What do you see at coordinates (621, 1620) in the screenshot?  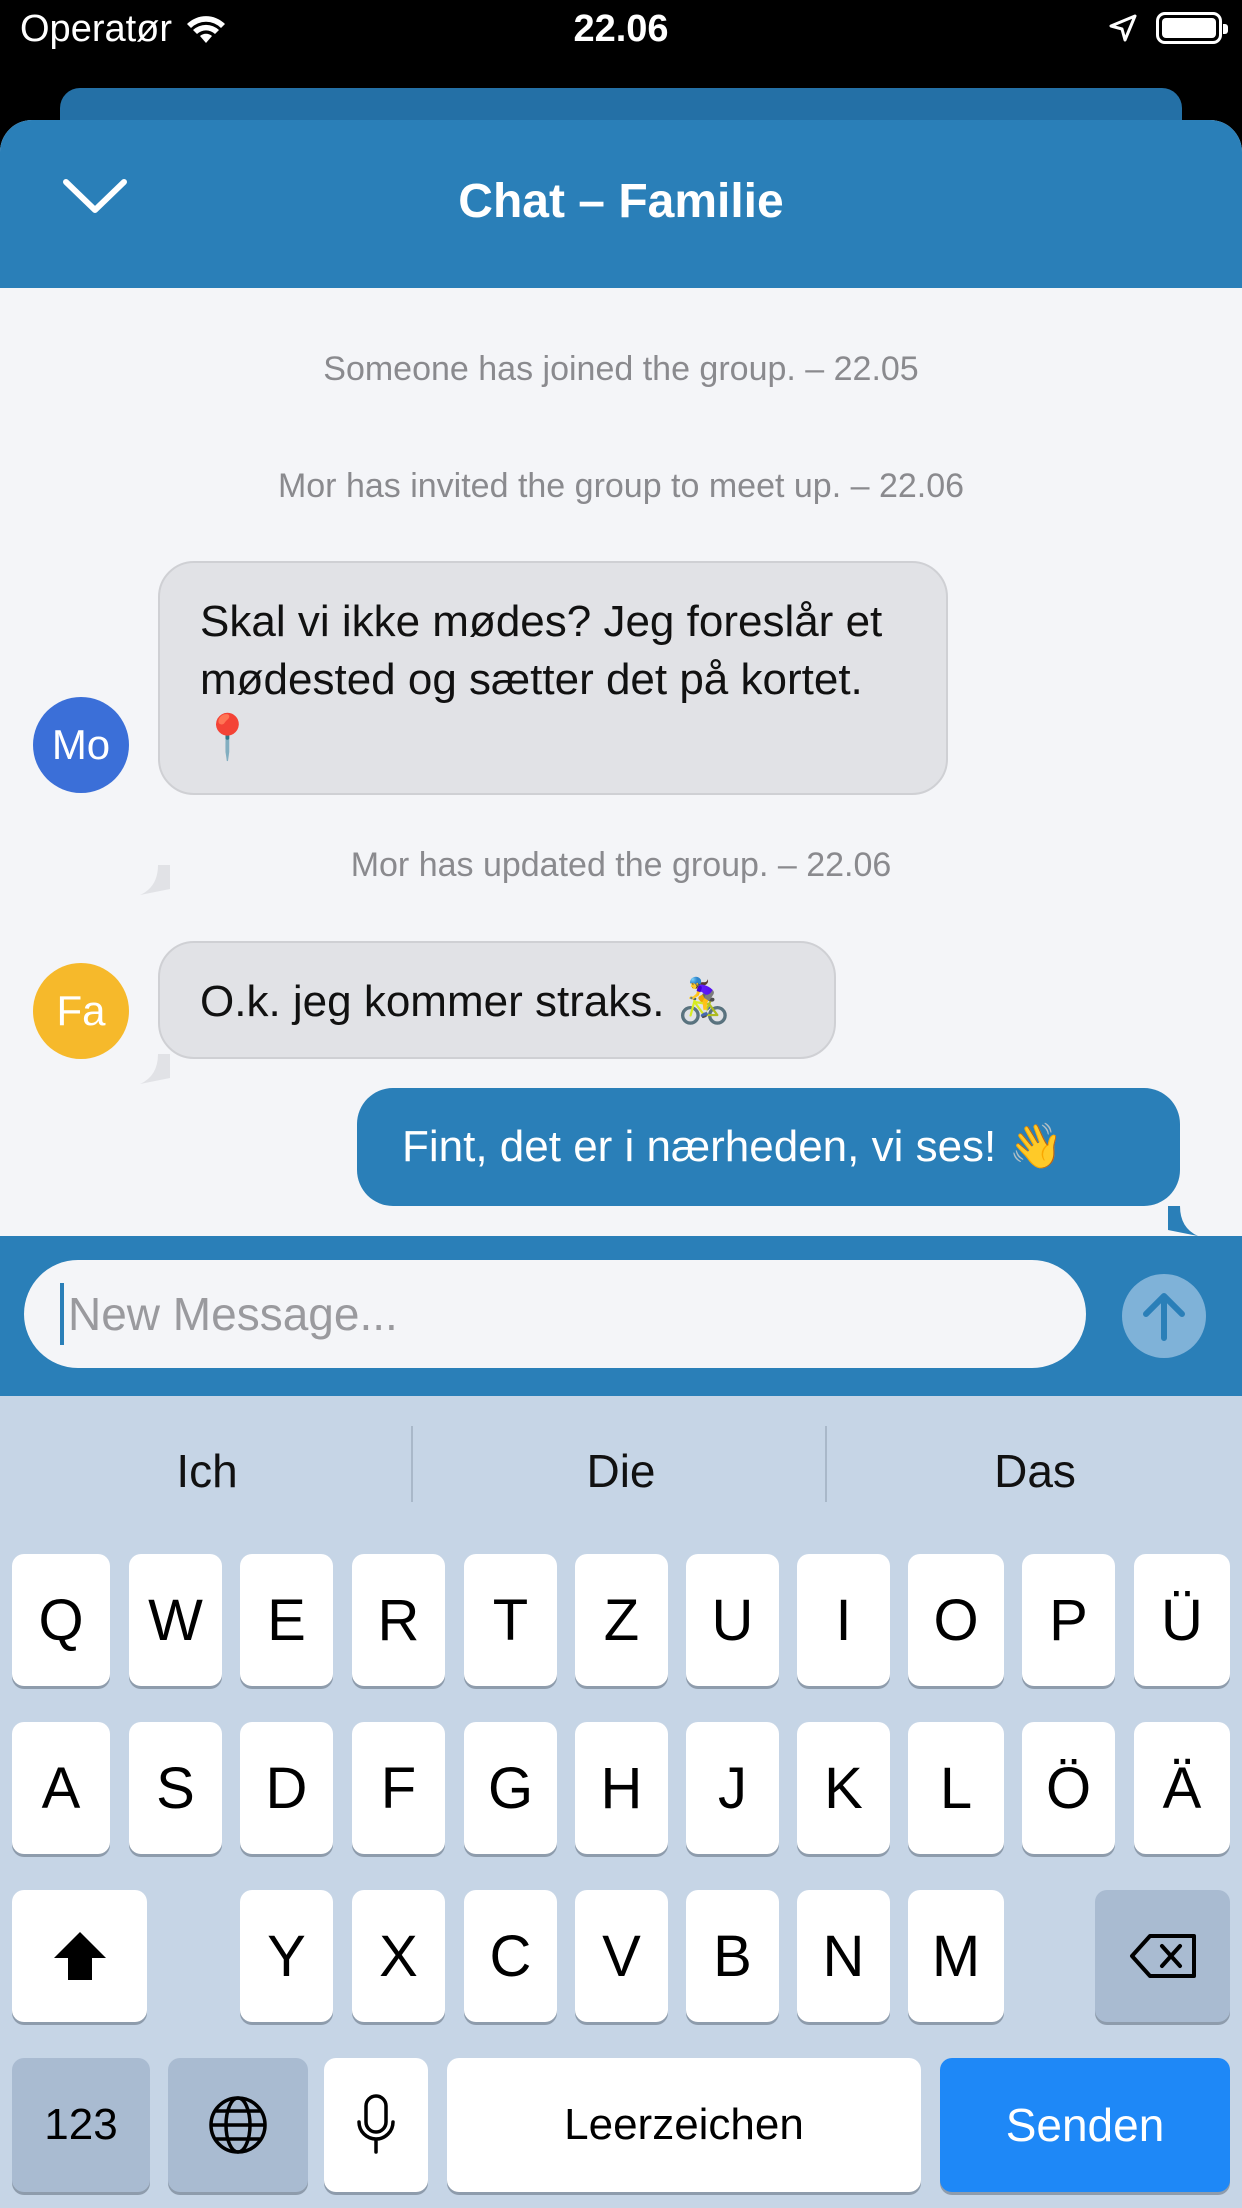 I see `key-z: Z` at bounding box center [621, 1620].